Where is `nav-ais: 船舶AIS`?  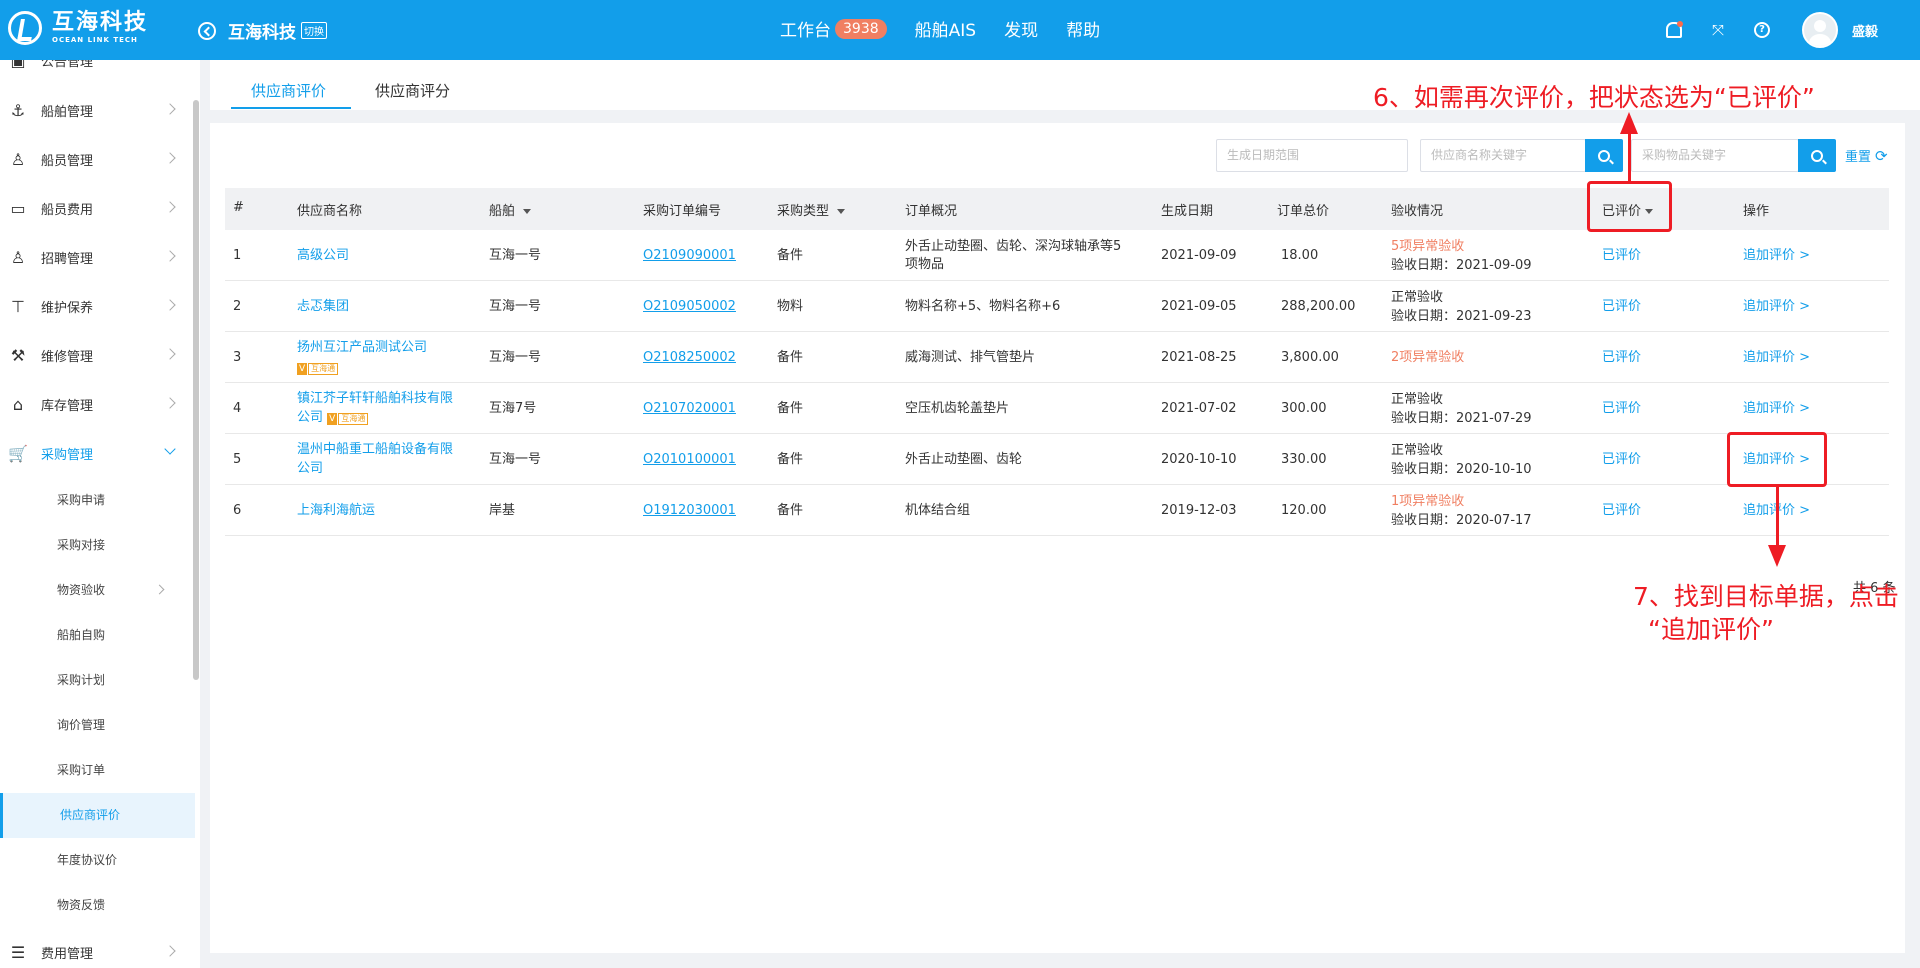 nav-ais: 船舶AIS is located at coordinates (945, 28).